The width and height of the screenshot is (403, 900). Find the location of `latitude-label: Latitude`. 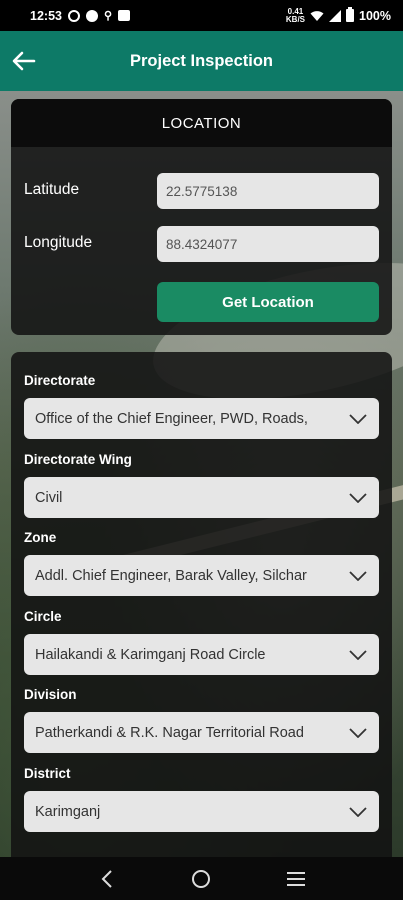

latitude-label: Latitude is located at coordinates (52, 189).